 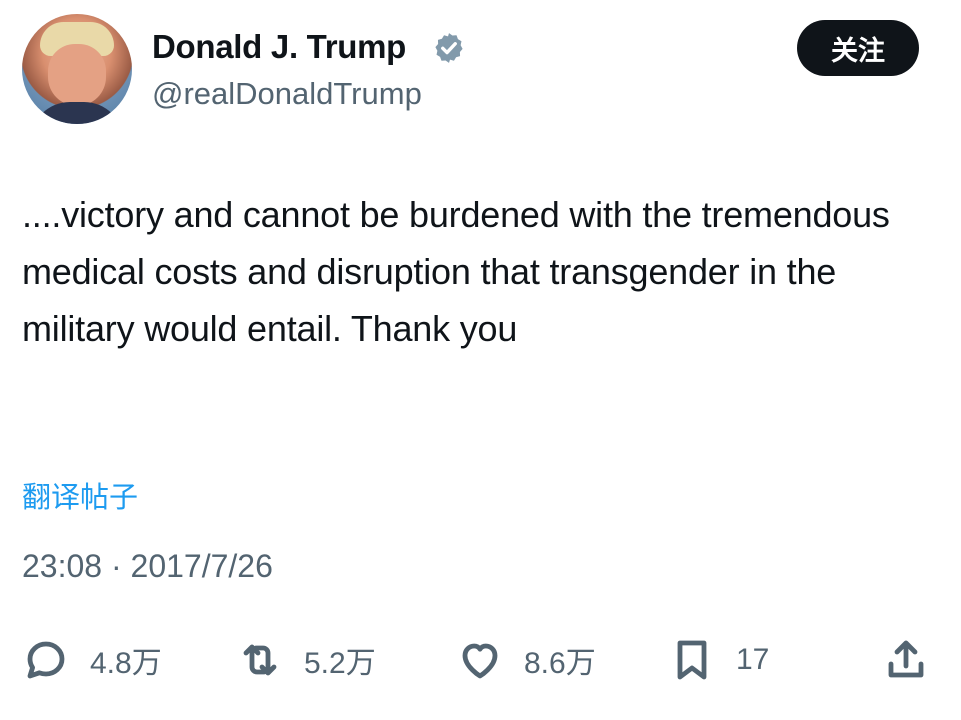 I want to click on like-button: 8.6万, so click(x=526, y=660).